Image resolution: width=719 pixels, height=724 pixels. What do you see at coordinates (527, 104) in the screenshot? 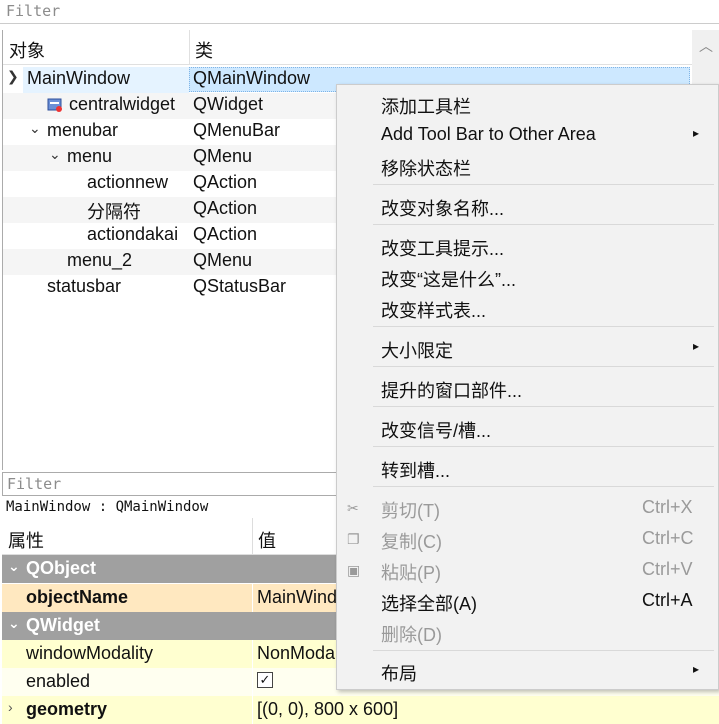
I see `menu-item-add-toolbar: 添加工具栏` at bounding box center [527, 104].